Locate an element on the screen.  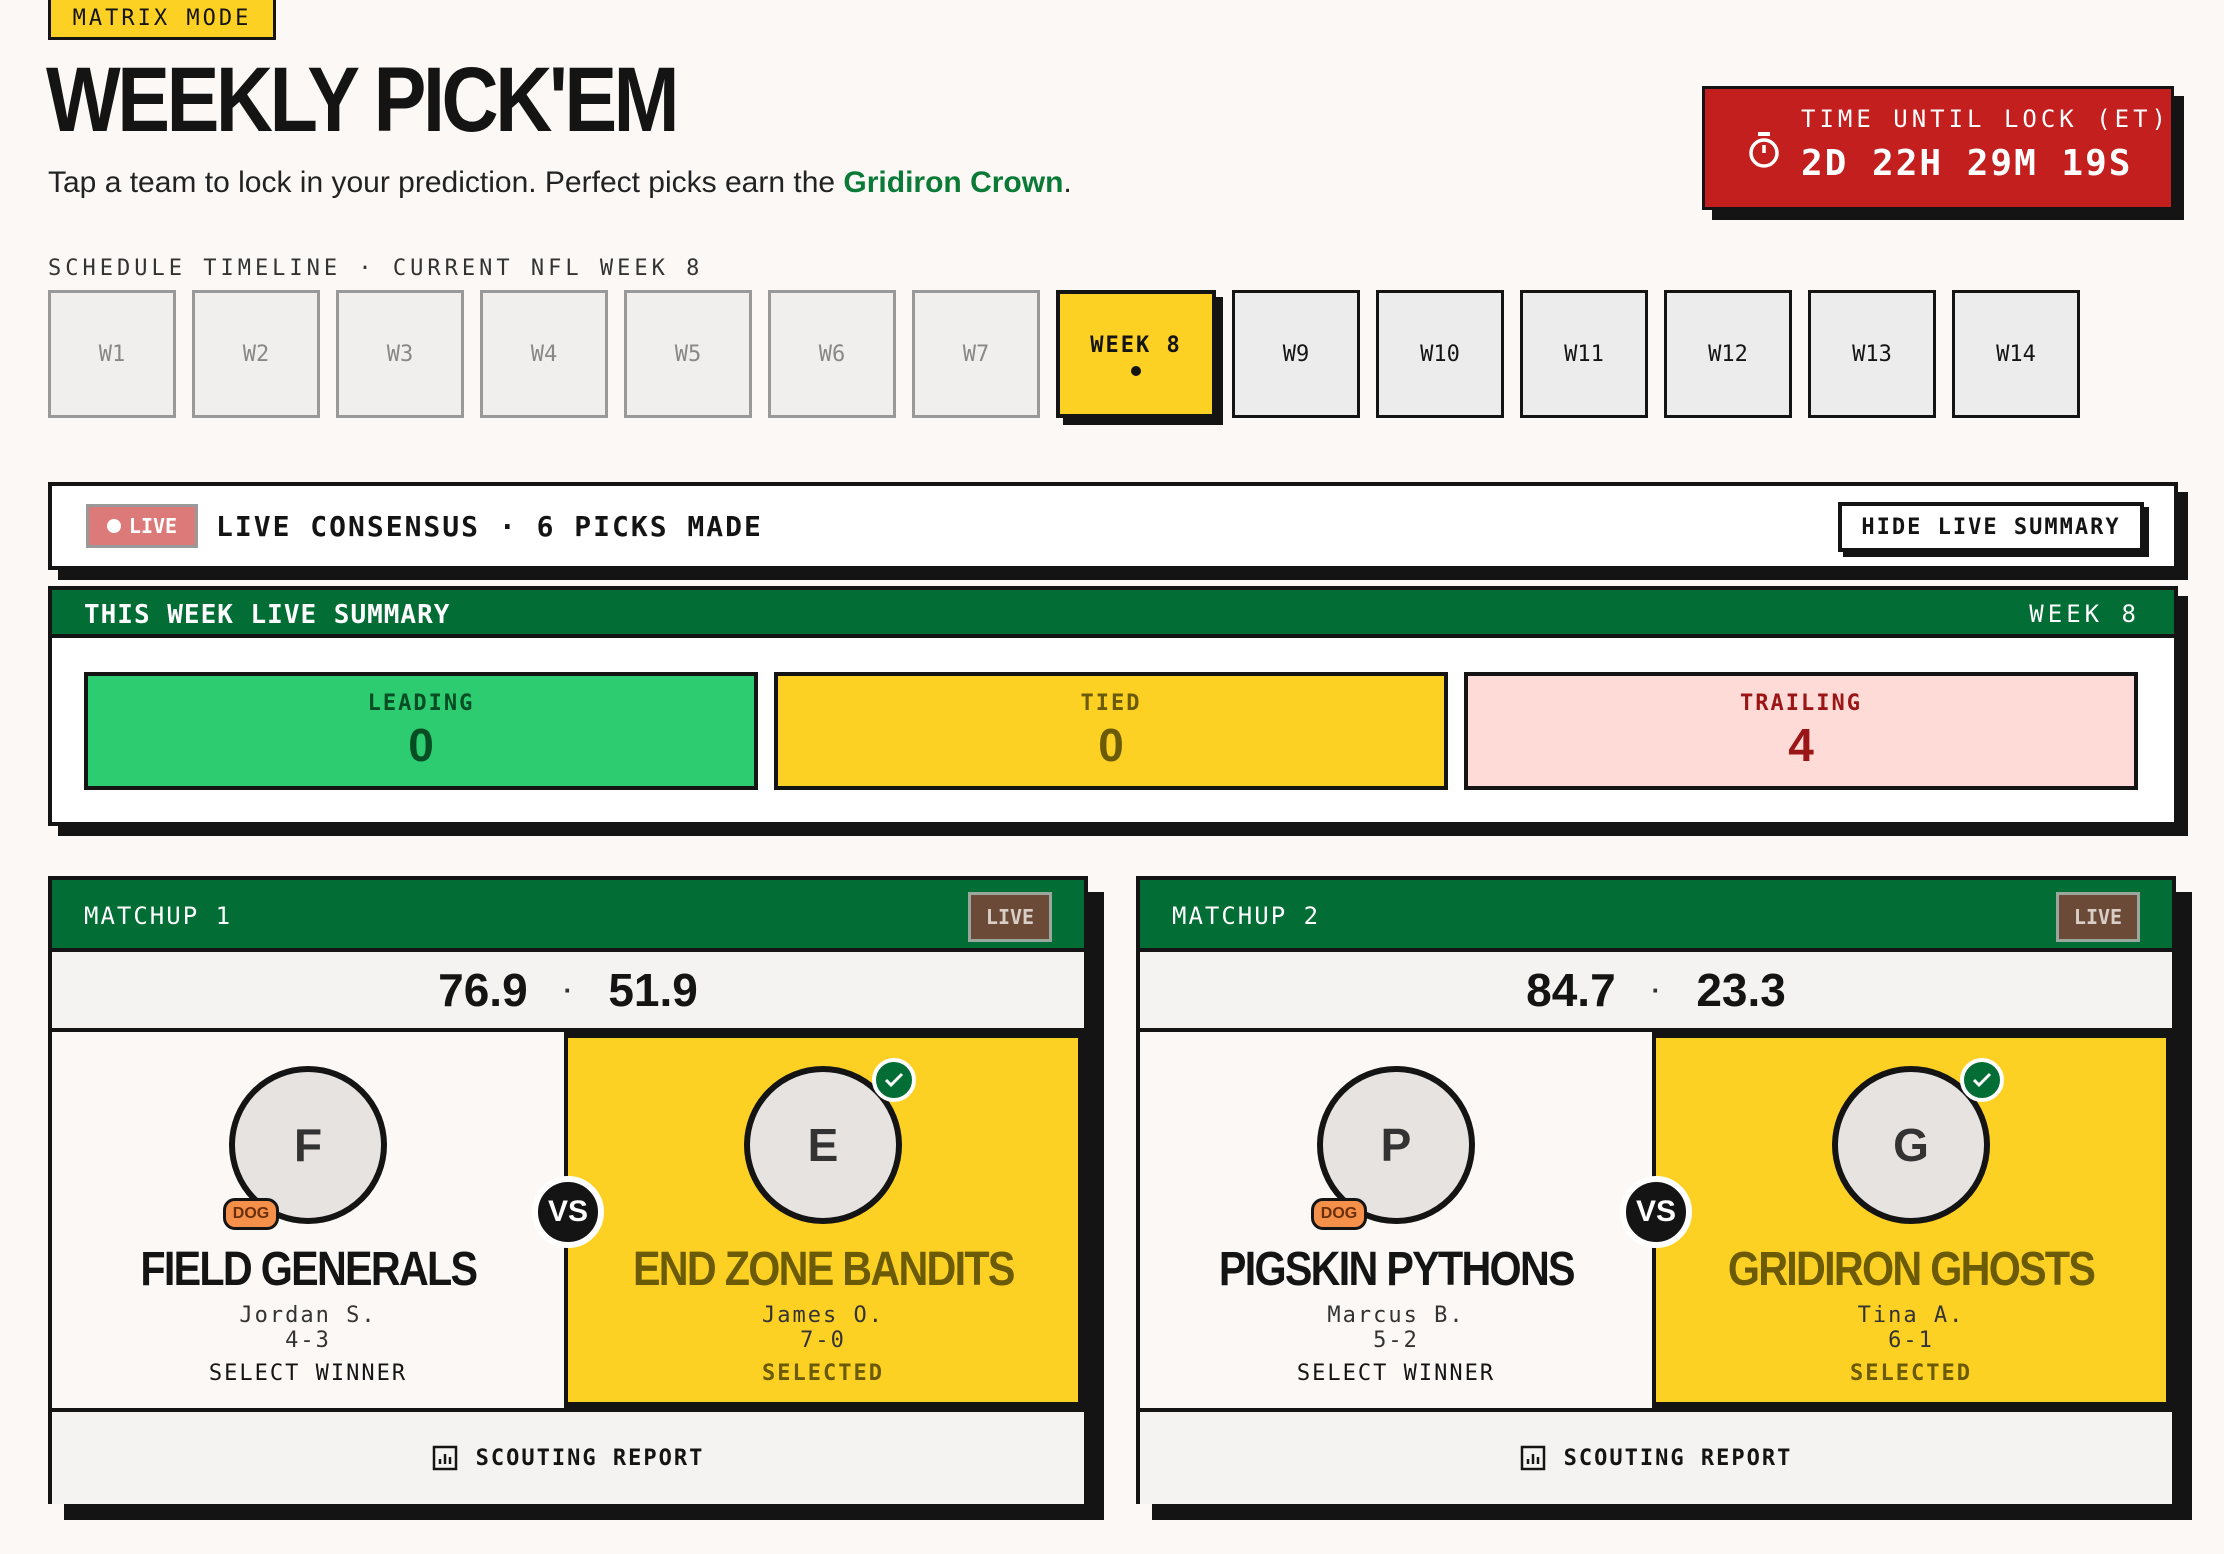
team-option-b: E END ZONE BANDITS James O. 7-0 SELECTED is located at coordinates (826, 1220).